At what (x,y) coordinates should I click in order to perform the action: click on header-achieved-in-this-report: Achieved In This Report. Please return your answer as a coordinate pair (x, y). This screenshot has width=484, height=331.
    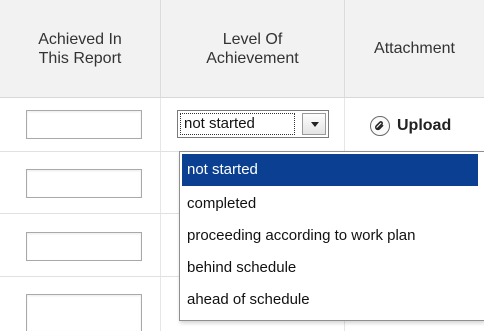
    Looking at the image, I should click on (80, 48).